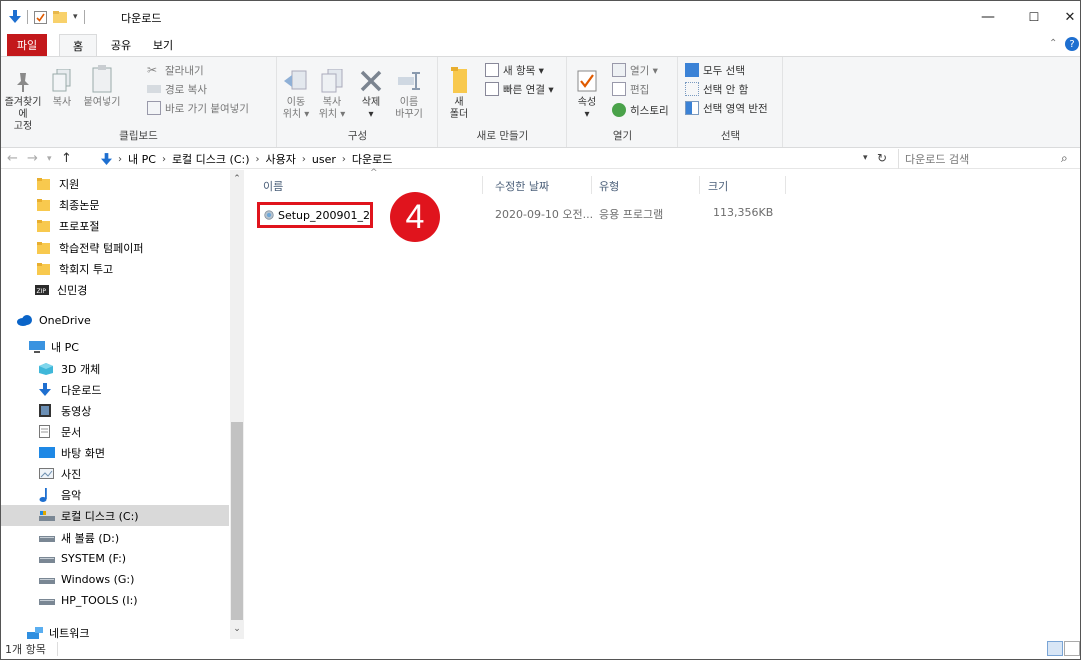 Image resolution: width=1081 pixels, height=660 pixels. I want to click on tab-share: 공유, so click(121, 45).